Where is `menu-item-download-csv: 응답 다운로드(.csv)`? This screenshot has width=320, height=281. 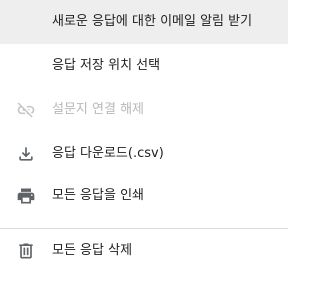 menu-item-download-csv: 응답 다운로드(.csv) is located at coordinates (144, 154).